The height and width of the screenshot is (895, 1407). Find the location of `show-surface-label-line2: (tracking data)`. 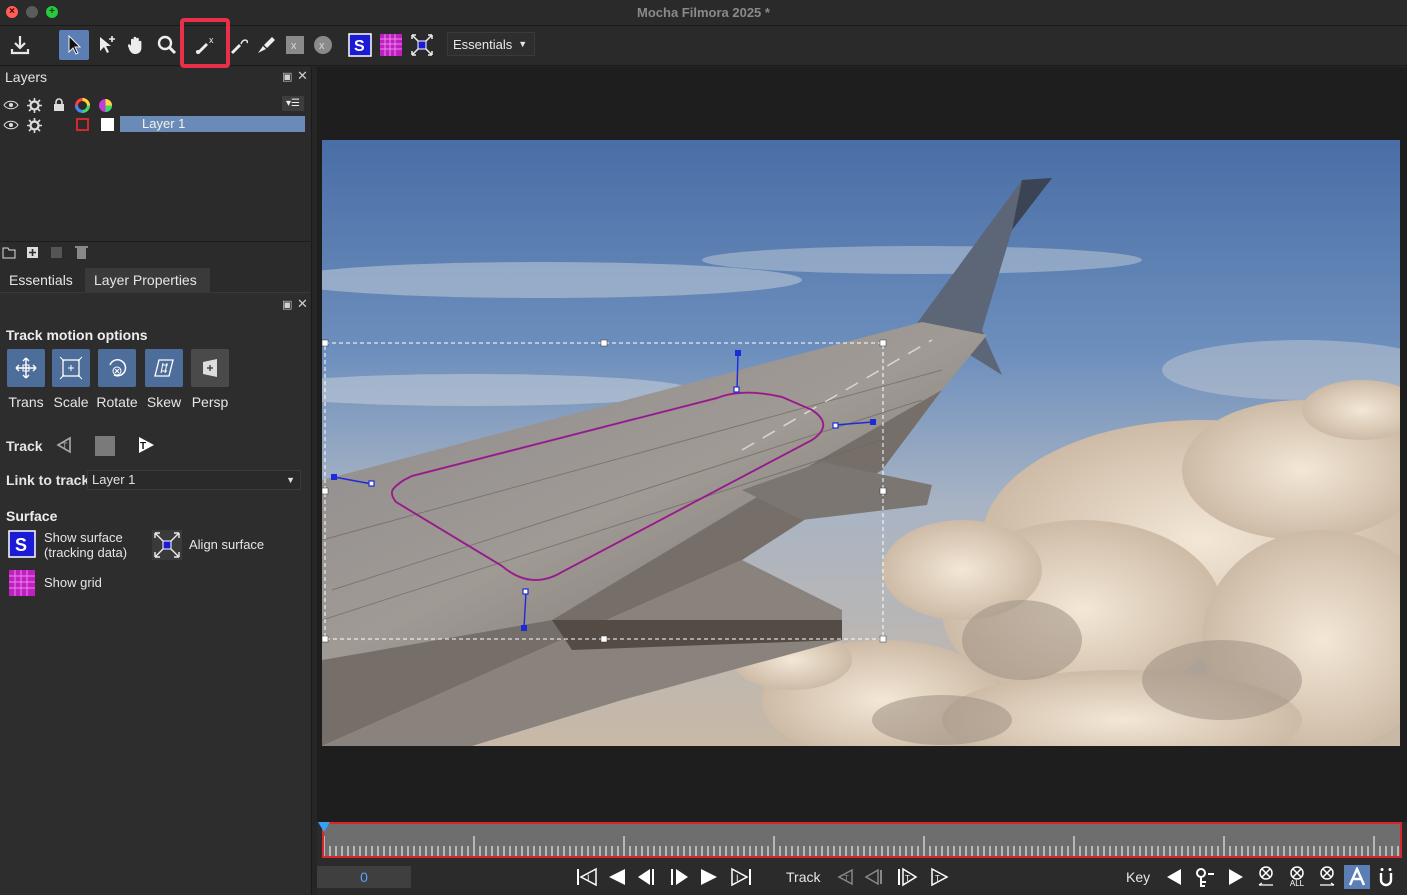

show-surface-label-line2: (tracking data) is located at coordinates (86, 552).